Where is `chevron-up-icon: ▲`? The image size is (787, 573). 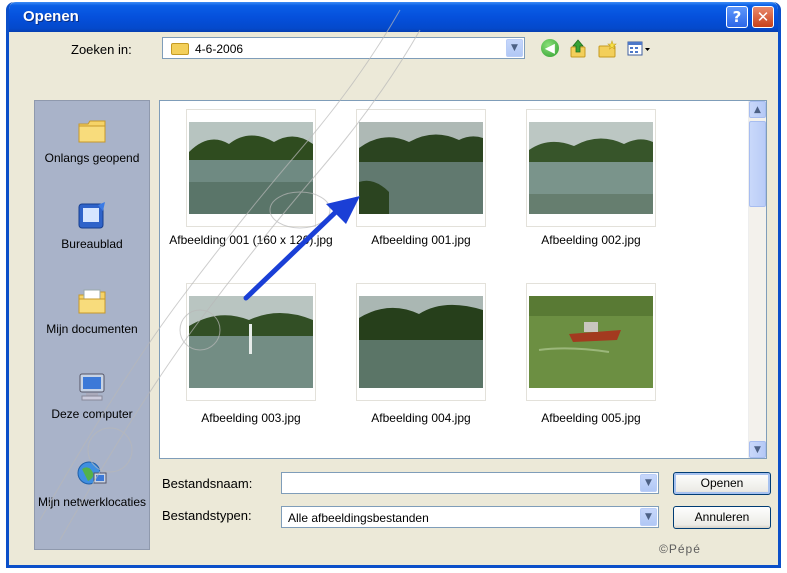
chevron-up-icon: ▲ is located at coordinates (757, 109).